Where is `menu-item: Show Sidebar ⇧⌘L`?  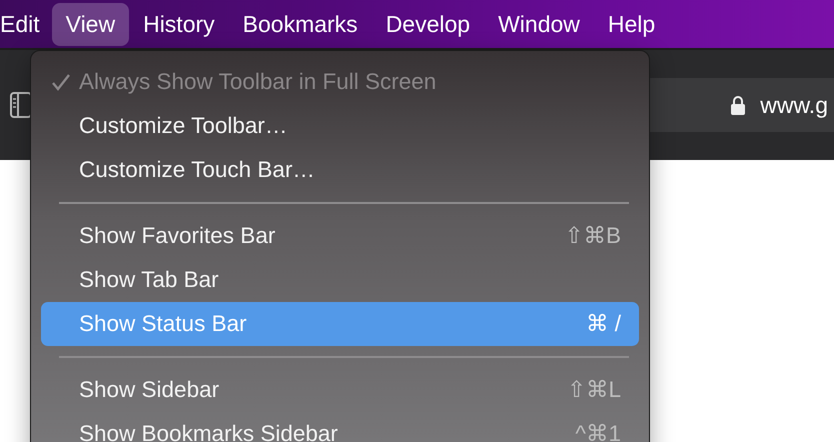
menu-item: Show Sidebar ⇧⌘L is located at coordinates (340, 390).